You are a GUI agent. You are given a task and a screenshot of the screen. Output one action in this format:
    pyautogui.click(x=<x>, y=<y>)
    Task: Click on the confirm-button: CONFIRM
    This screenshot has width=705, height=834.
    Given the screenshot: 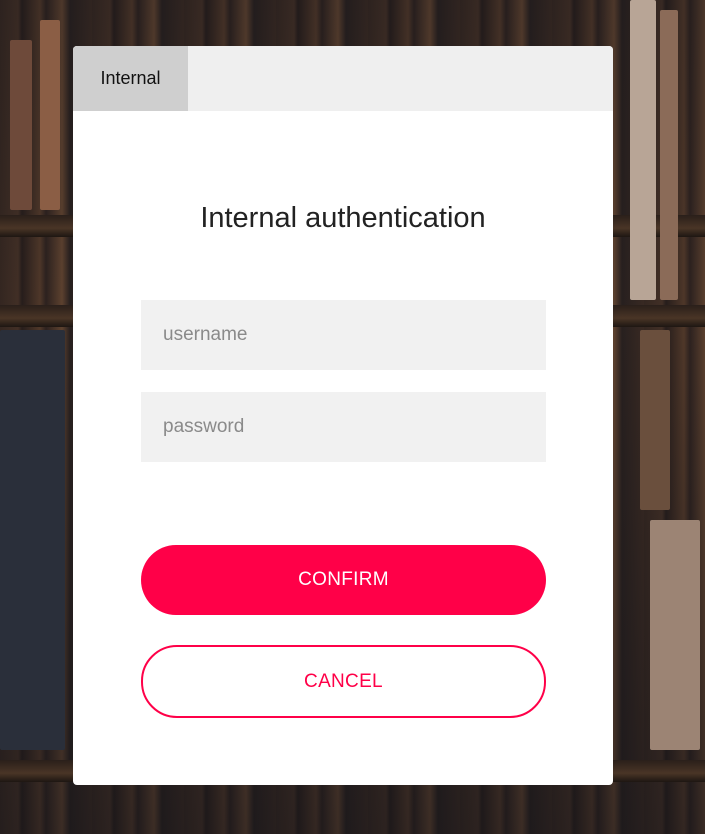 What is the action you would take?
    pyautogui.click(x=343, y=580)
    